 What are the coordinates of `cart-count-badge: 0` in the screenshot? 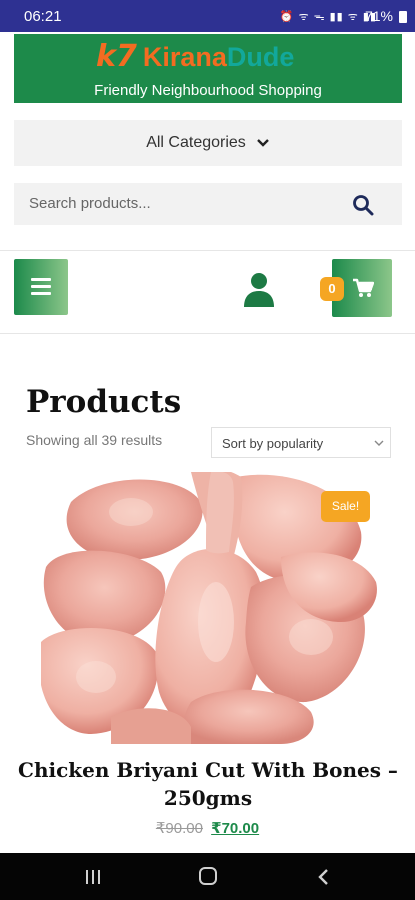 It's located at (332, 289).